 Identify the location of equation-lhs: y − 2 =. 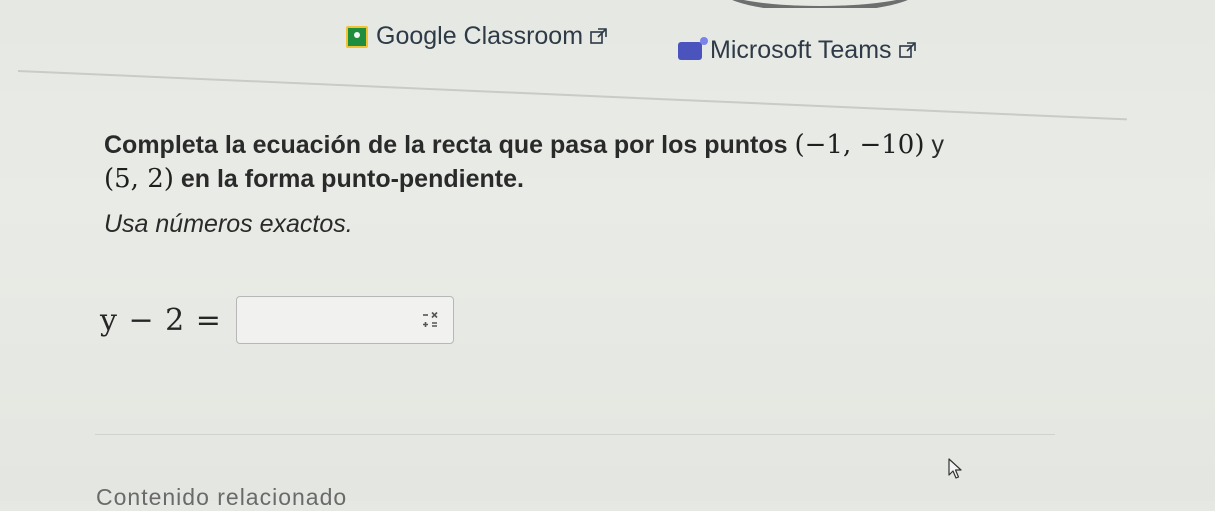
(161, 320).